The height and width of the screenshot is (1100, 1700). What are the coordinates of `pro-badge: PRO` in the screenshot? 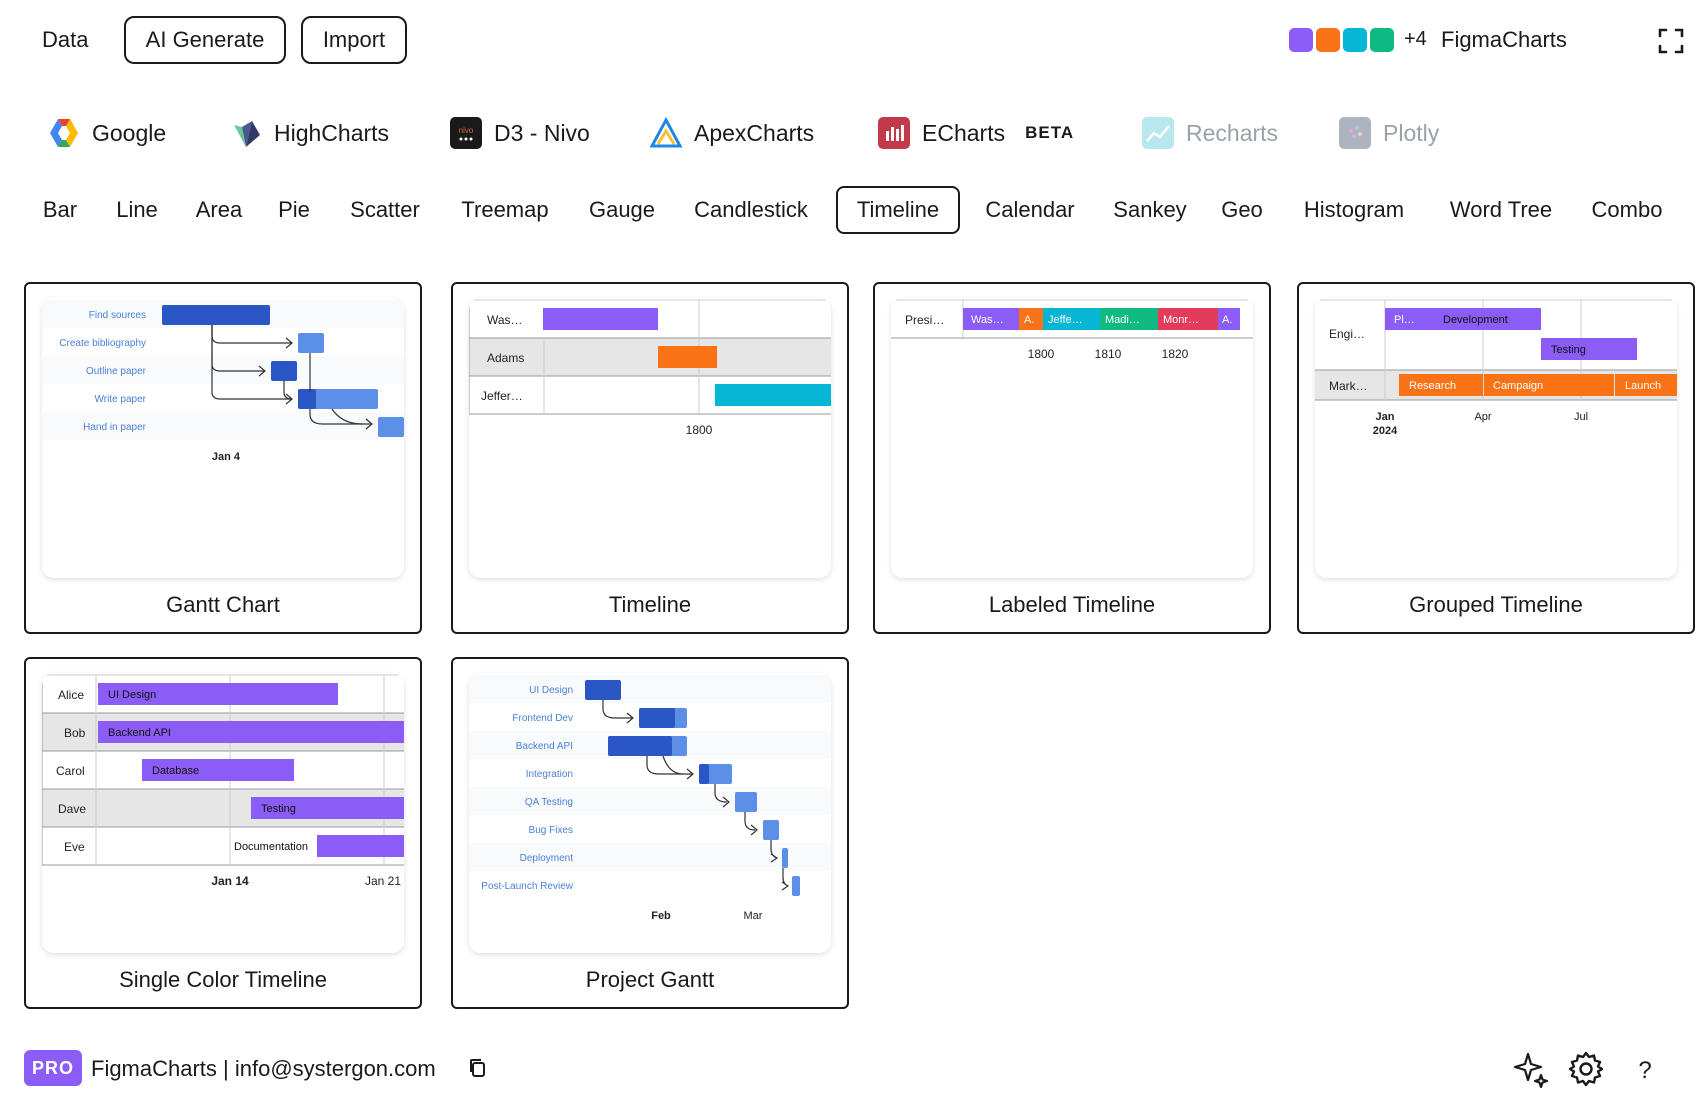 It's located at (53, 1068).